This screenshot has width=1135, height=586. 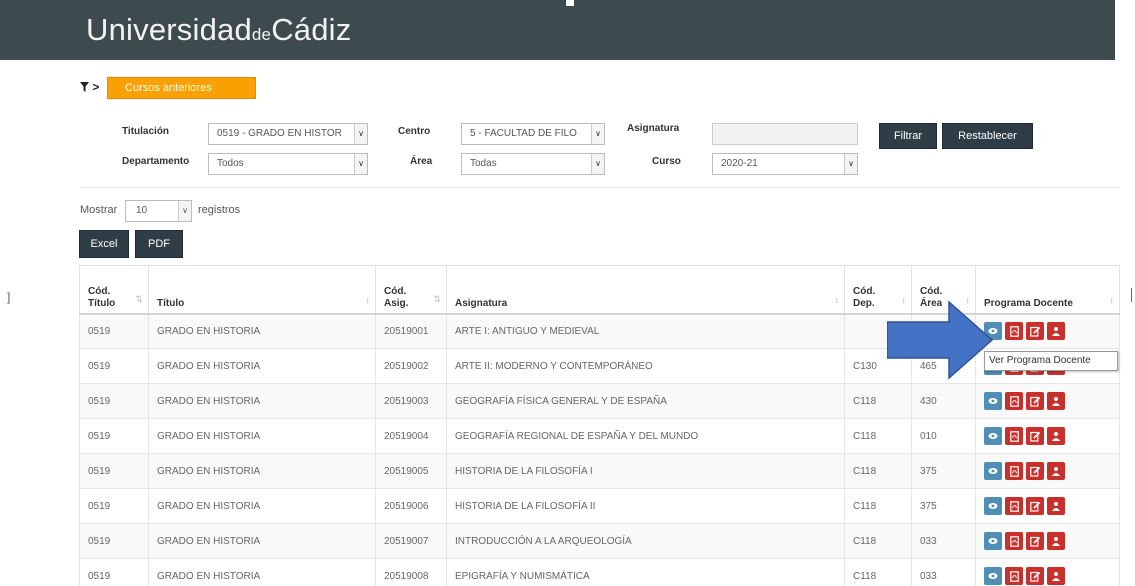 What do you see at coordinates (1047, 290) in the screenshot?
I see `column-header: Programa Docente ↕` at bounding box center [1047, 290].